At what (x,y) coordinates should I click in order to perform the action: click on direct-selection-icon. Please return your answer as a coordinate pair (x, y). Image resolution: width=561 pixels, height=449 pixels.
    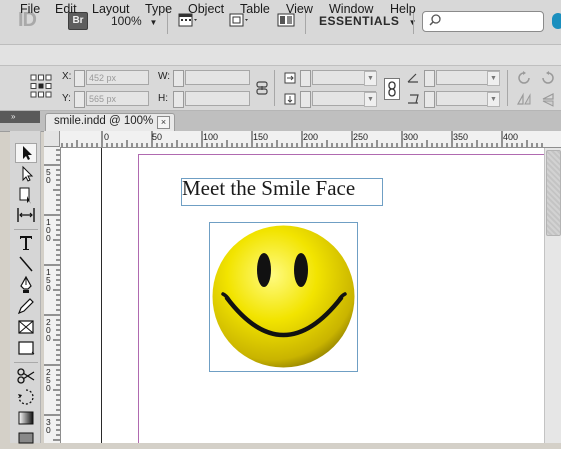
    Looking at the image, I should click on (26, 174).